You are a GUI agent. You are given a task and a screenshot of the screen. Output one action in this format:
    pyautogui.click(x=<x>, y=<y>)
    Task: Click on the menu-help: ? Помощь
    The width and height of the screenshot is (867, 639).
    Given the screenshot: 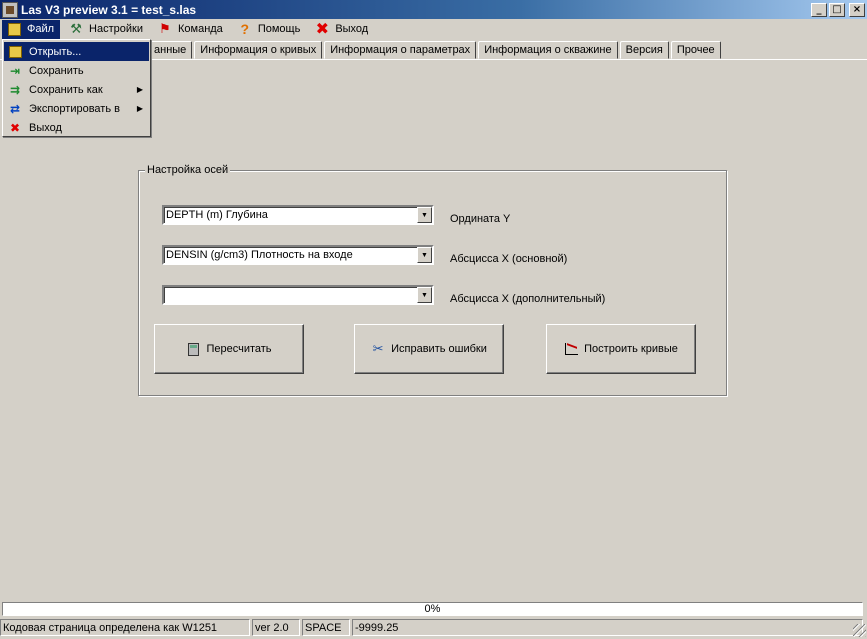 What is the action you would take?
    pyautogui.click(x=270, y=29)
    